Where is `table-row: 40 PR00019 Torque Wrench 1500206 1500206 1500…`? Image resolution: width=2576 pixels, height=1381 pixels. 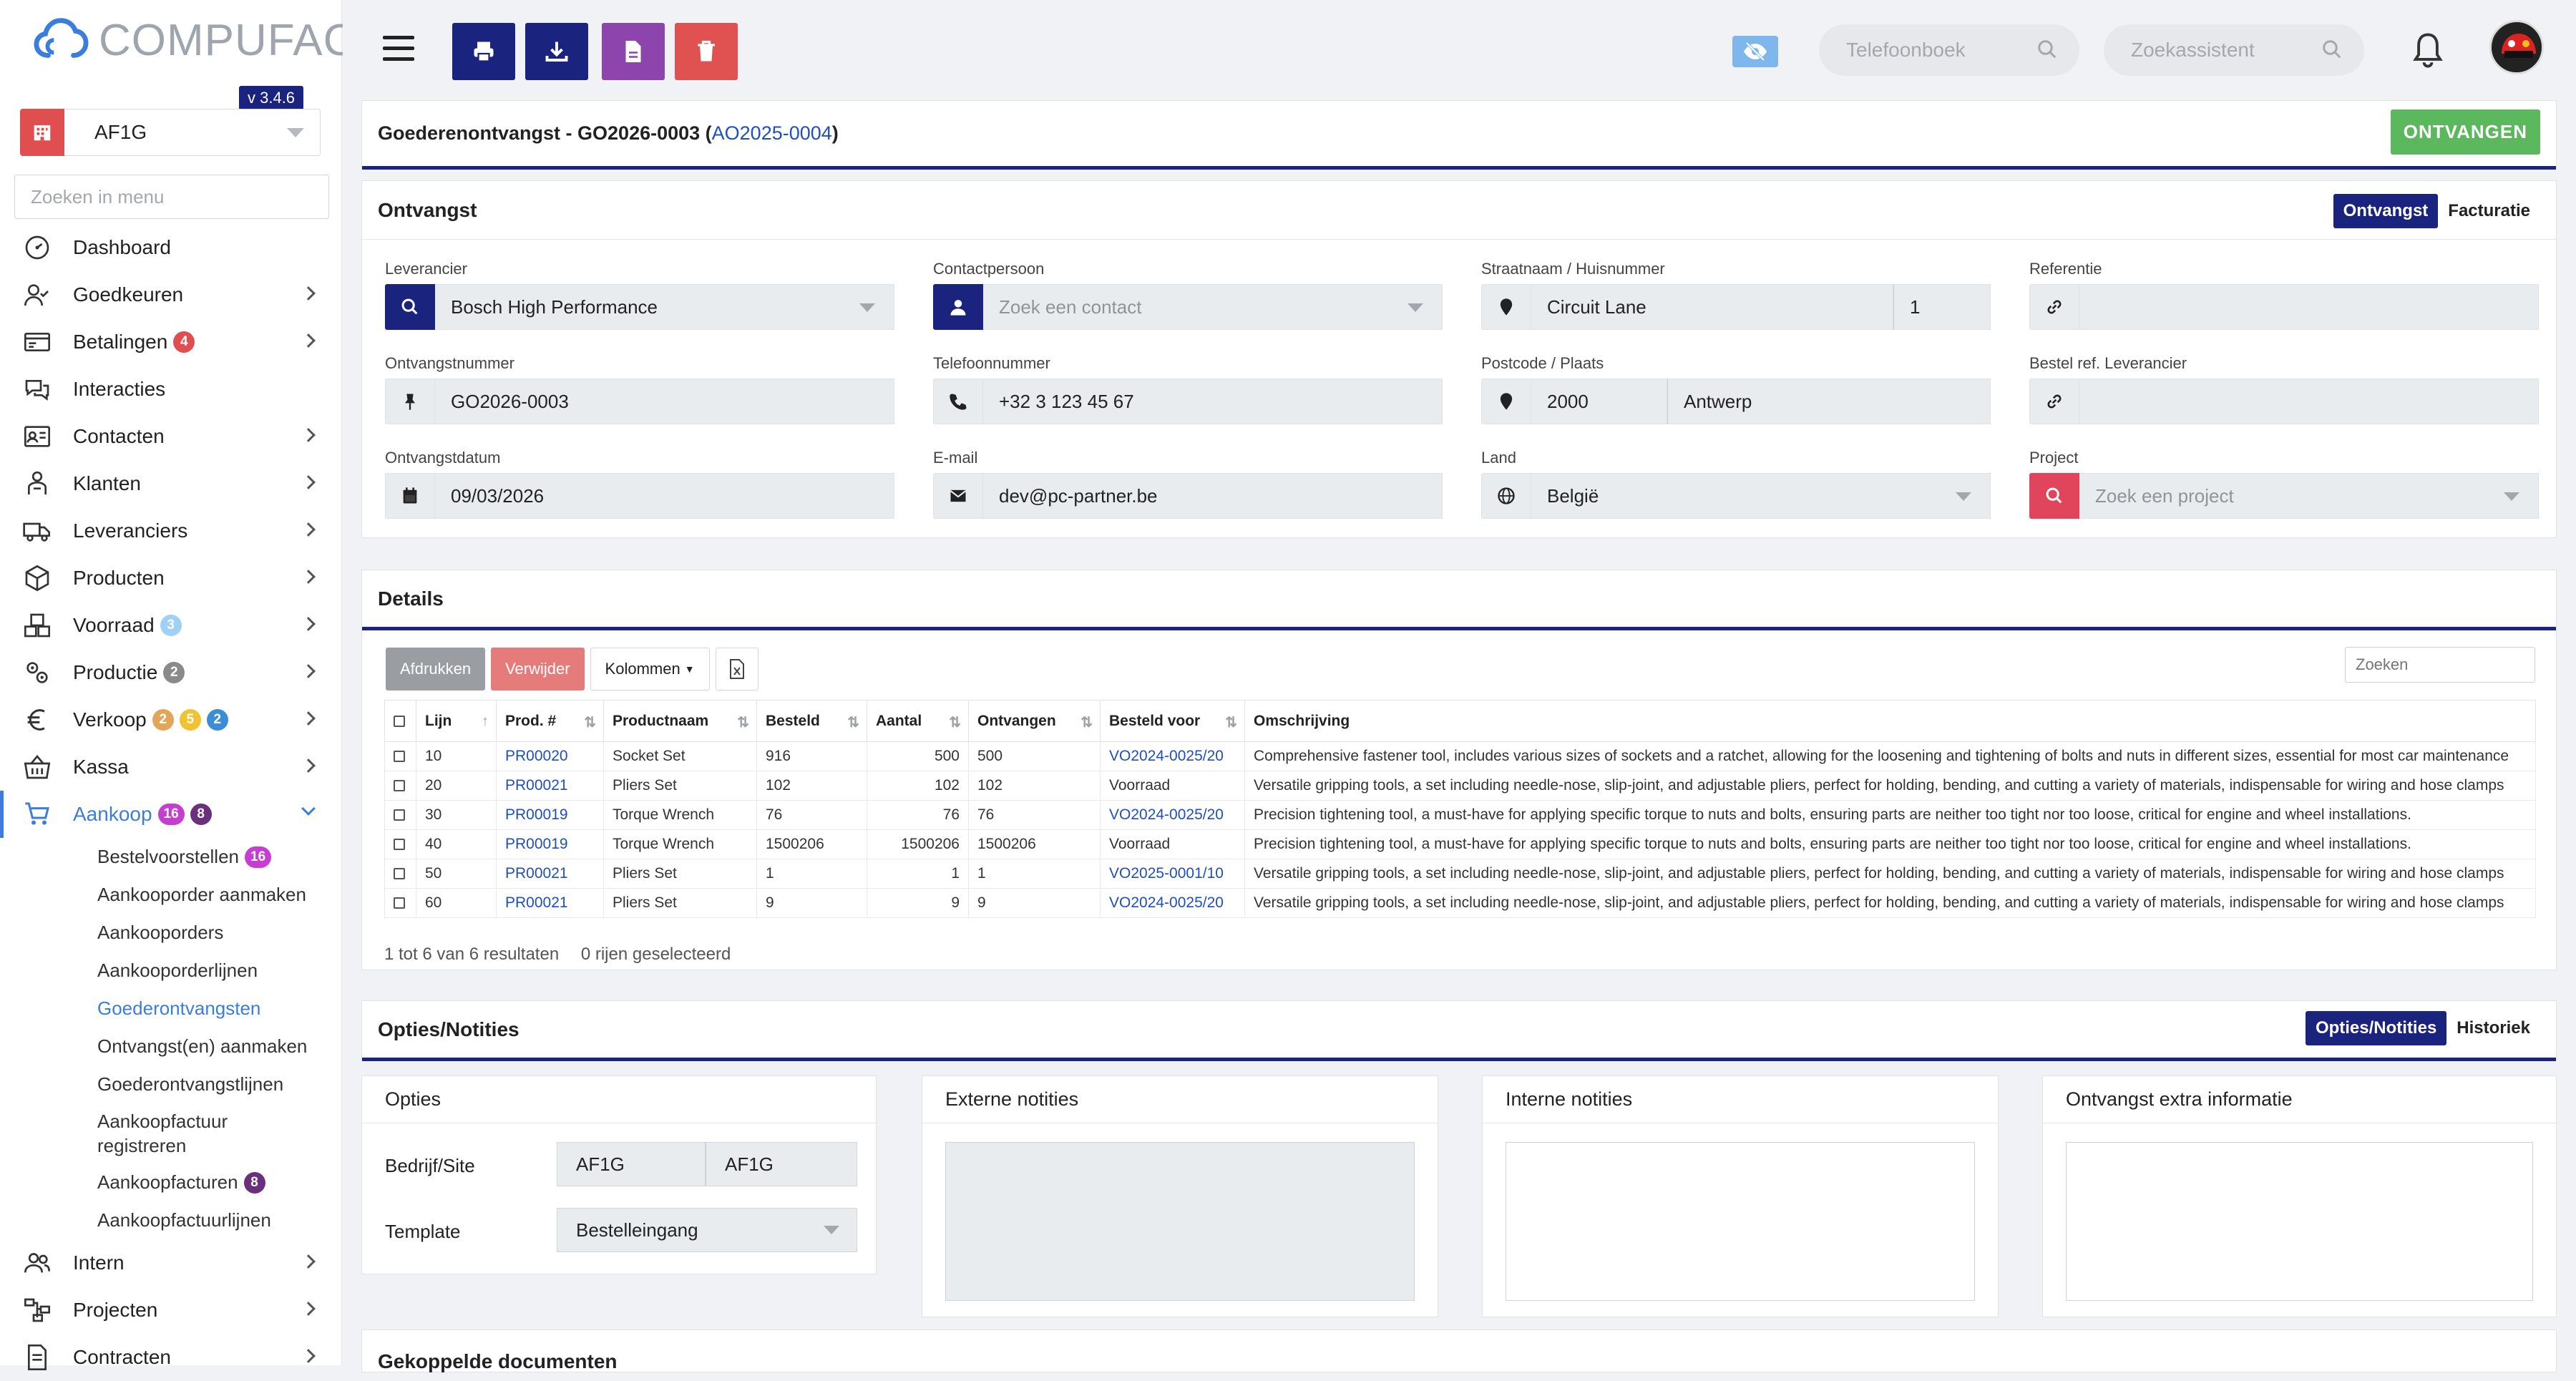
table-row: 40 PR00019 Torque Wrench 1500206 1500206 1500… is located at coordinates (1460, 844).